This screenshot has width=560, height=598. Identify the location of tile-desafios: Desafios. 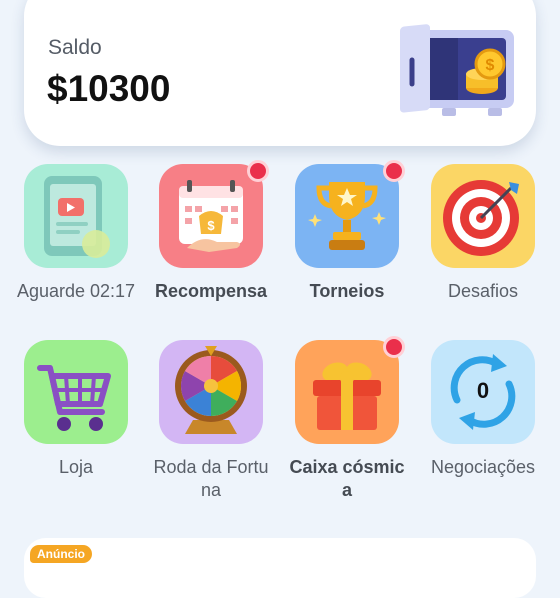
(483, 233).